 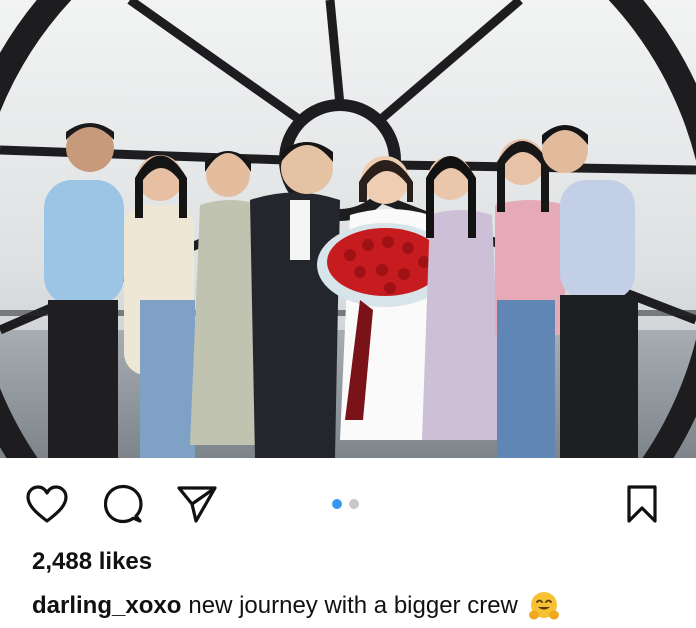 What do you see at coordinates (354, 504) in the screenshot?
I see `carousel-dot` at bounding box center [354, 504].